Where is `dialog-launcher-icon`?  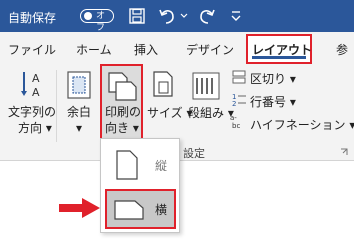
dialog-launcher-icon is located at coordinates (344, 152).